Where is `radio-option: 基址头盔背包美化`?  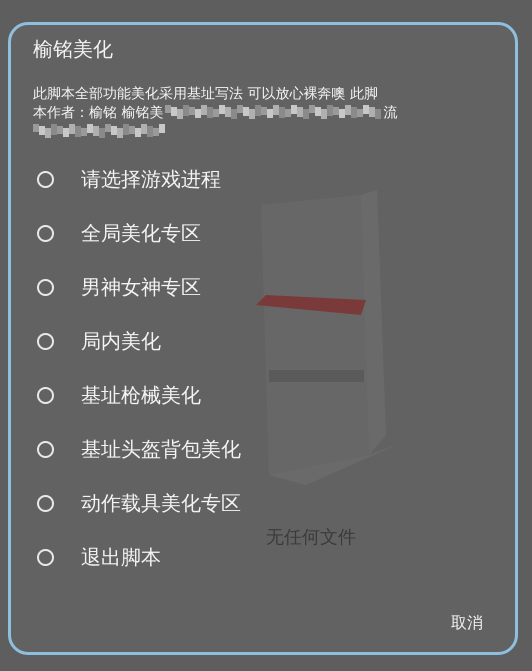 radio-option: 基址头盔背包美化 is located at coordinates (137, 449).